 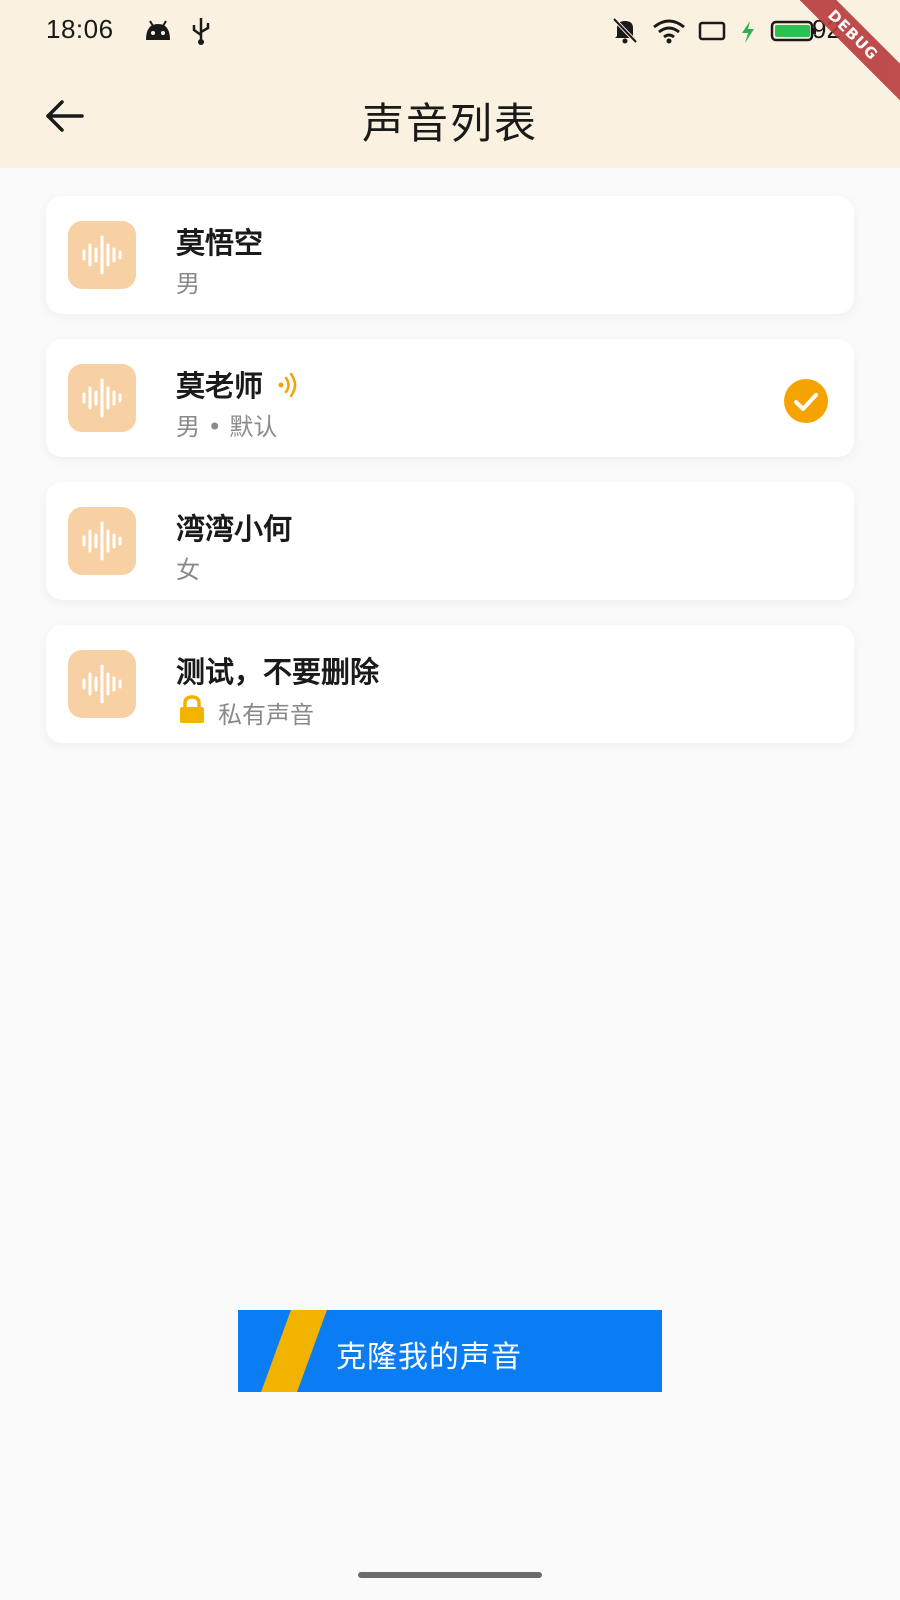 What do you see at coordinates (201, 33) in the screenshot?
I see `usb-icon` at bounding box center [201, 33].